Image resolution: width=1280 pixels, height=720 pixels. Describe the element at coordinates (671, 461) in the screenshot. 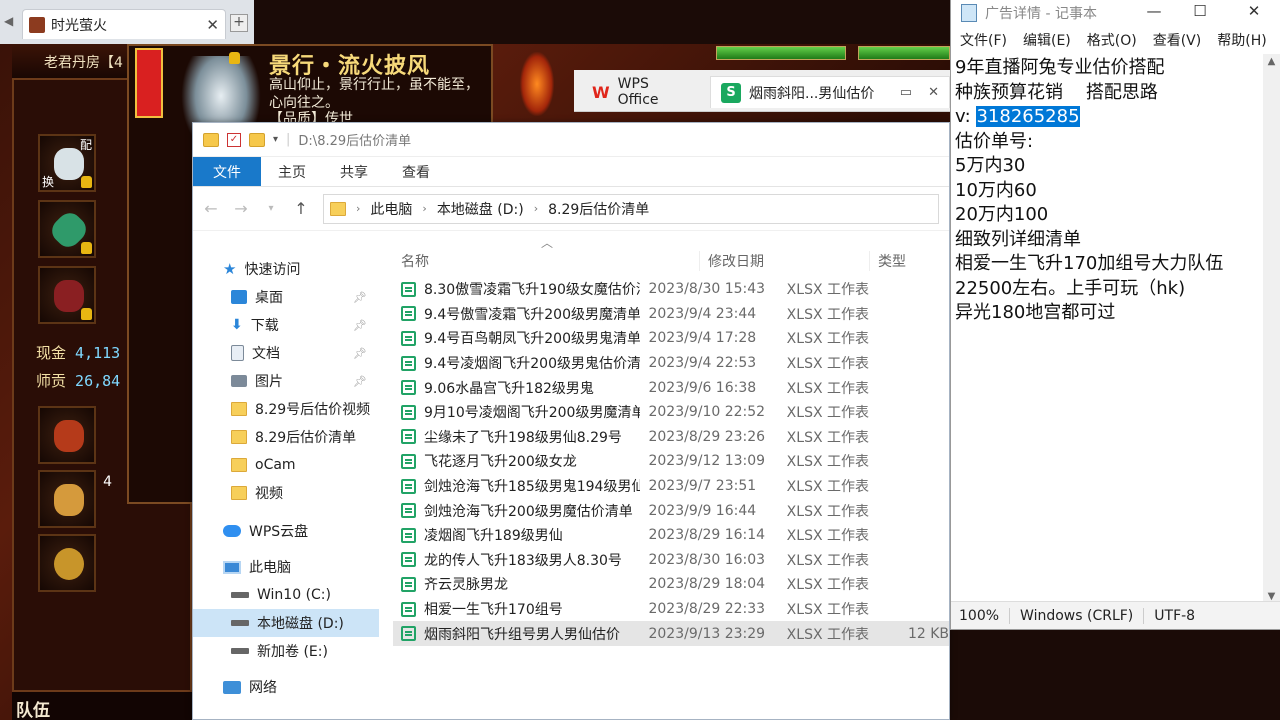

I see `file-row: 飞花逐月飞升200级女龙 2023/9/12 13:09 XLSX 工作表` at that location.